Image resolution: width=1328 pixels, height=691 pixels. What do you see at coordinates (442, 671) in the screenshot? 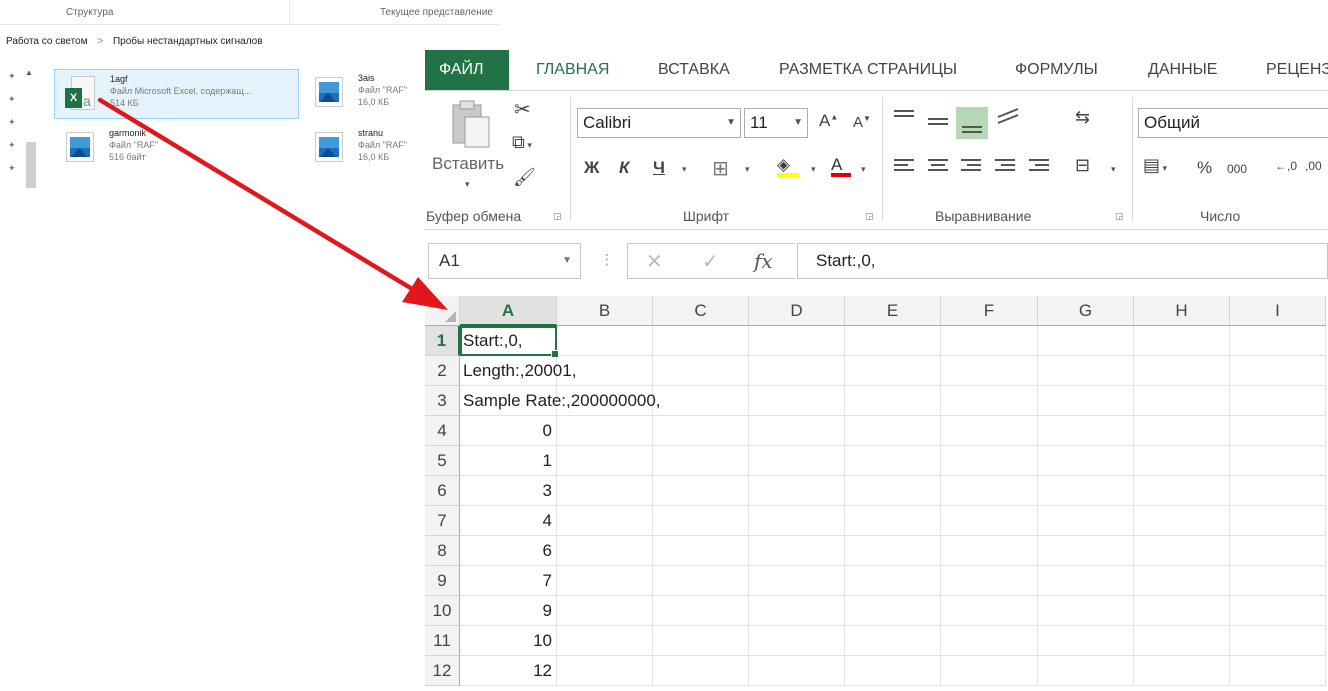
I see `row-header: 12` at bounding box center [442, 671].